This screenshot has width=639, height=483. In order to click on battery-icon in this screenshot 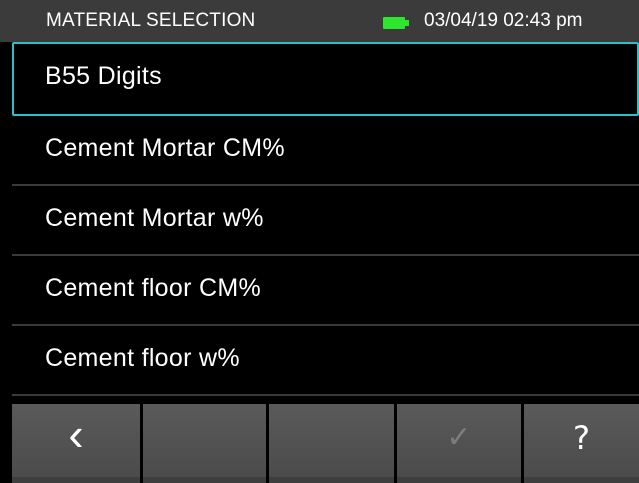, I will do `click(397, 23)`.